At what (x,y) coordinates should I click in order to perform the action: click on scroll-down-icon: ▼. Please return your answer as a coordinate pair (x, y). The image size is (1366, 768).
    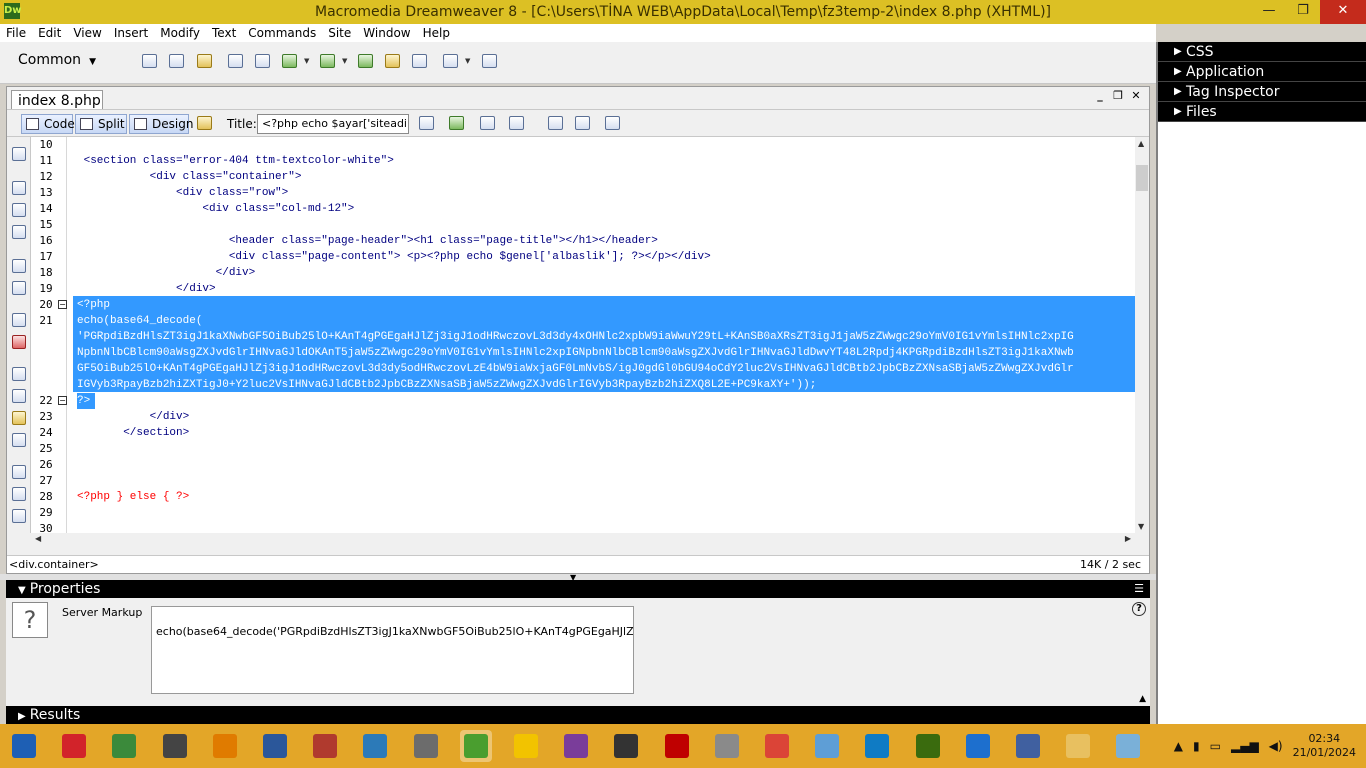
    Looking at the image, I should click on (1141, 526).